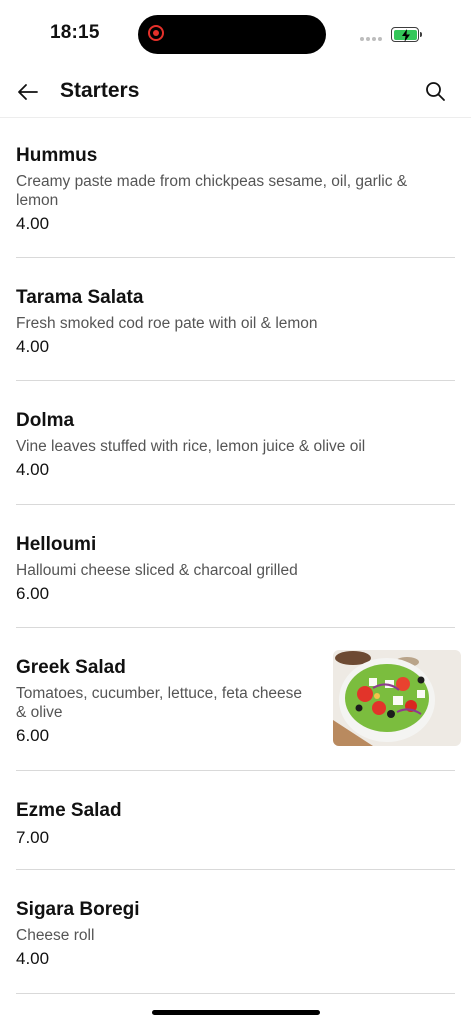  I want to click on item-price: 7.00, so click(33, 837).